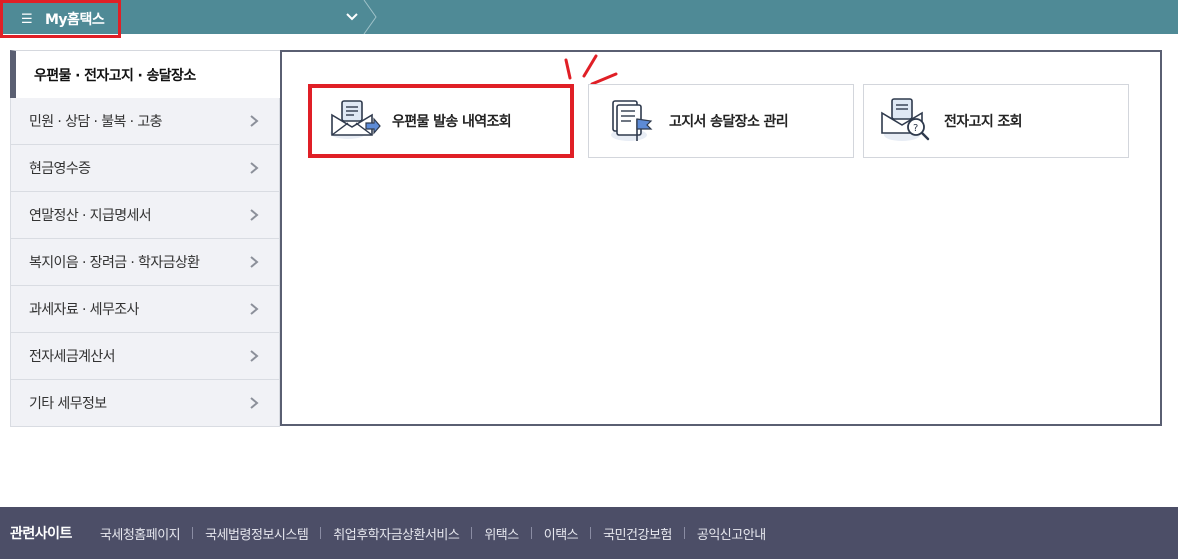 The height and width of the screenshot is (559, 1178). Describe the element at coordinates (68, 404) in the screenshot. I see `sidebar-item-label: 기타 세무정보` at that location.